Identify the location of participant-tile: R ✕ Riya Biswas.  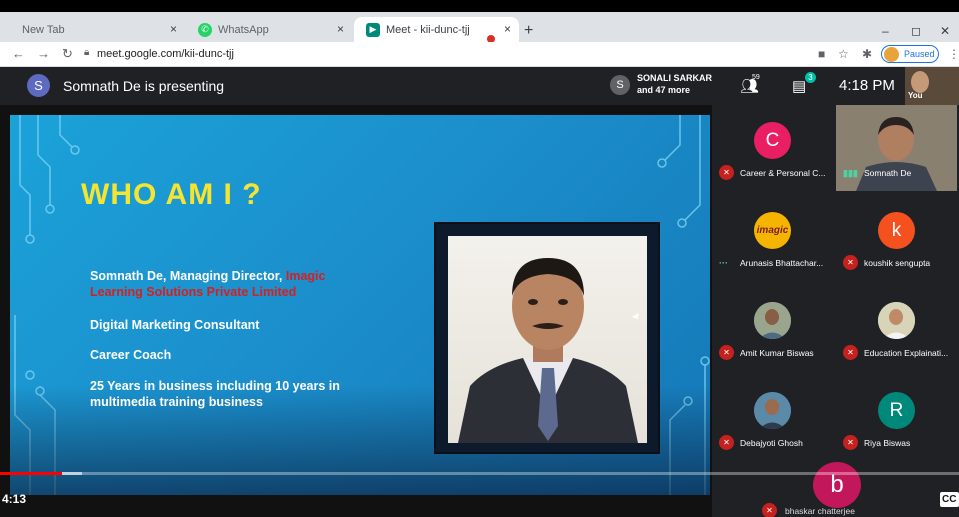
(896, 418).